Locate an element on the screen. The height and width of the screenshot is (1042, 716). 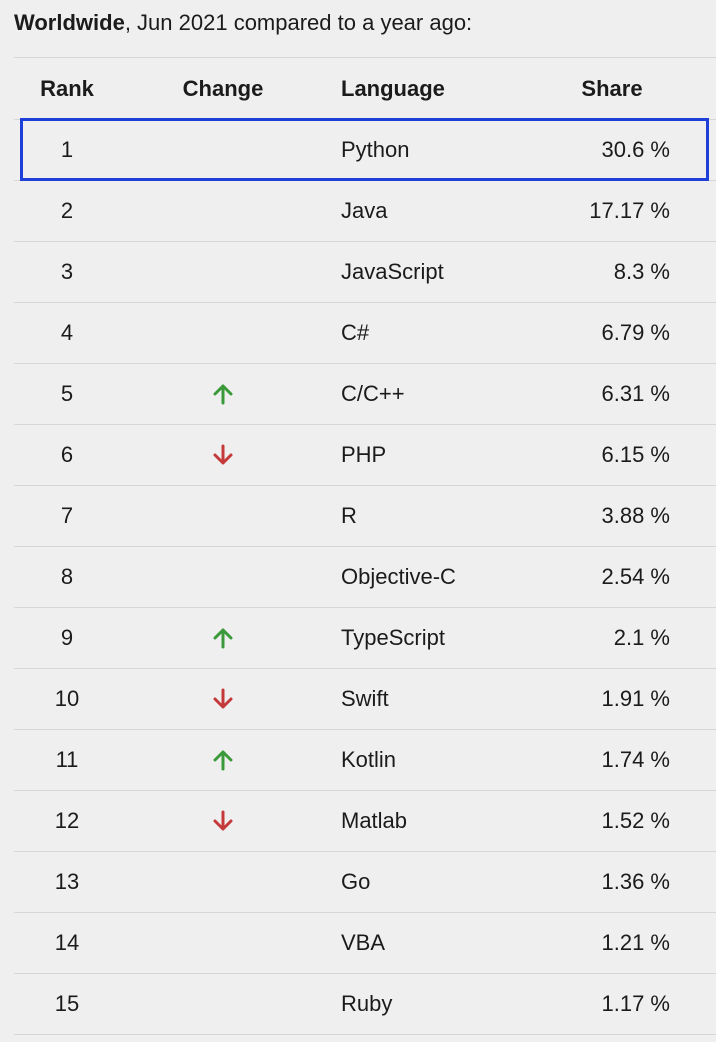
rank-cell: 14 is located at coordinates (67, 942).